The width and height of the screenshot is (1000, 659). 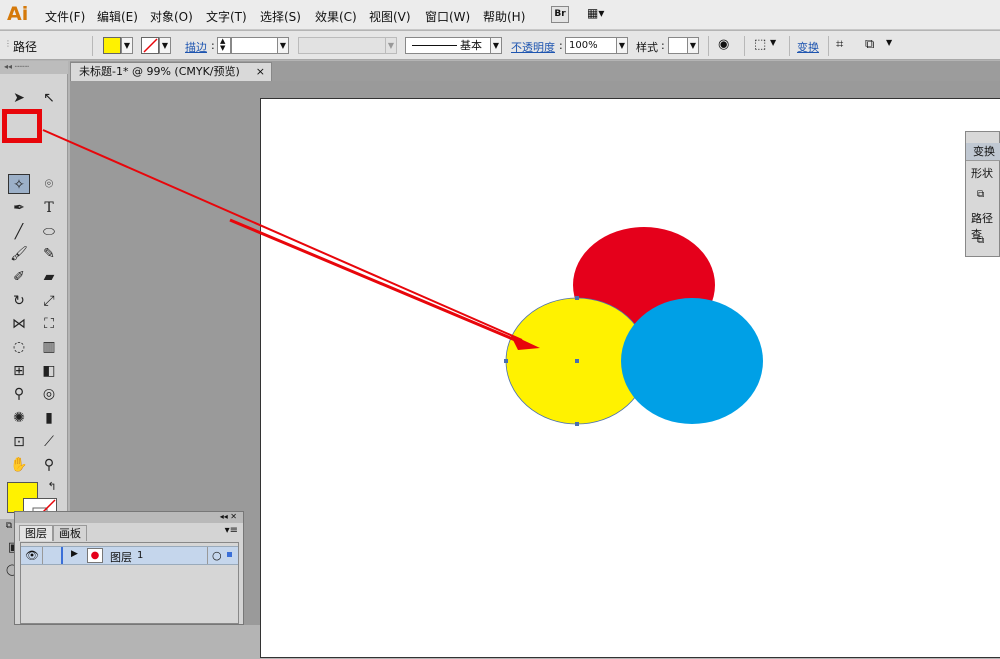 I want to click on arrow-line-thick, so click(x=375, y=281).